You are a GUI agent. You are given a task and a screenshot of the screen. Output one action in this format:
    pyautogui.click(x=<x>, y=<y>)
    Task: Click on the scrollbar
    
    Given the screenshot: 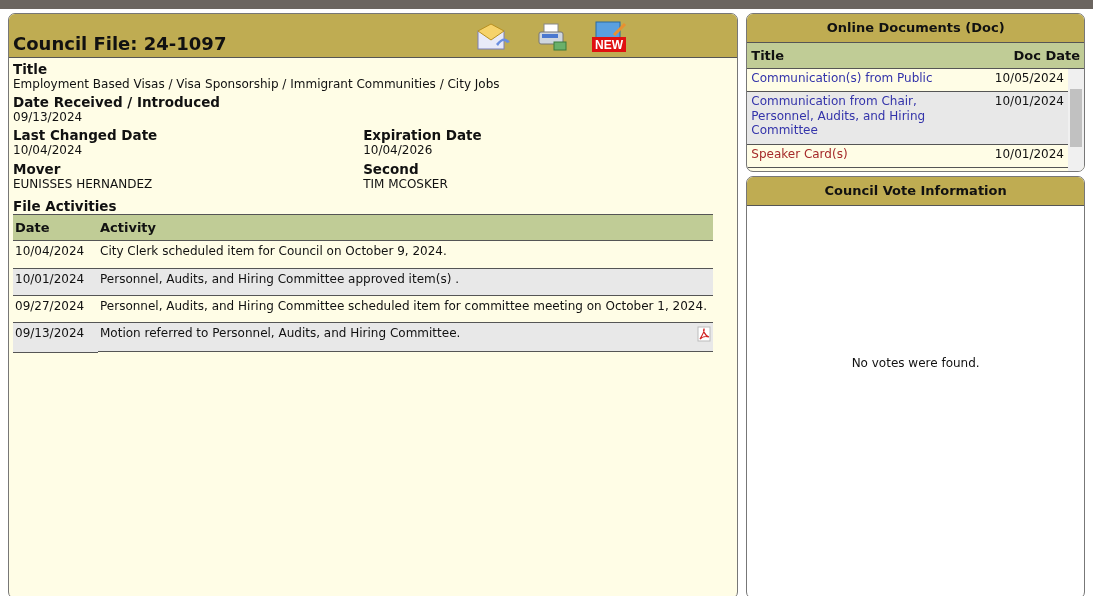 What is the action you would take?
    pyautogui.click(x=1076, y=120)
    